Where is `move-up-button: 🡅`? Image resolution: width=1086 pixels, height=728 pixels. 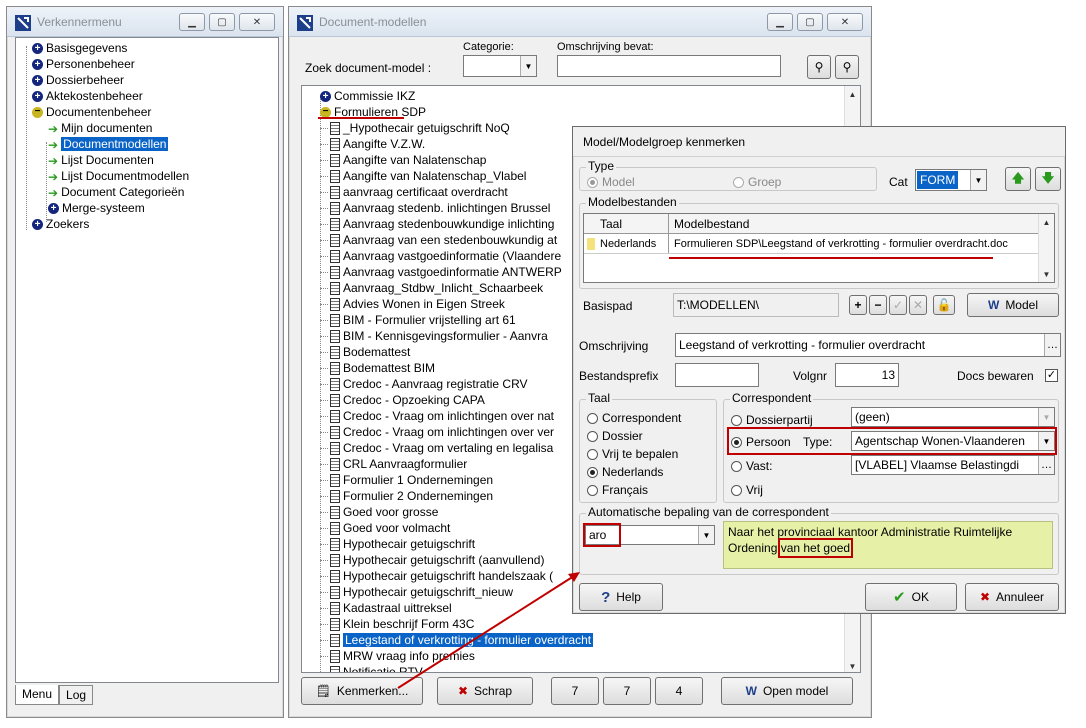
move-up-button: 🡅 is located at coordinates (1018, 179).